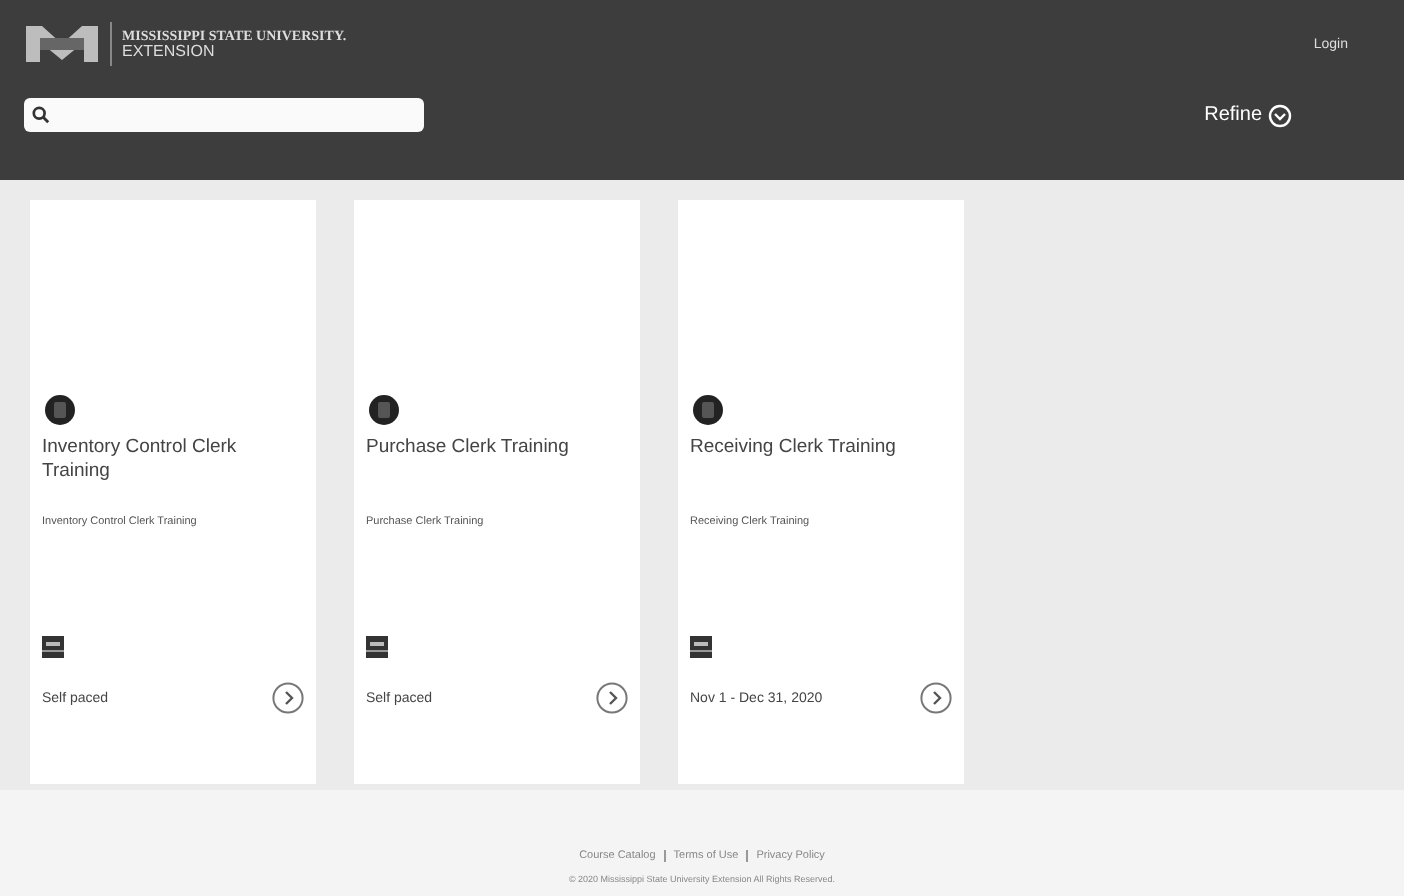 The width and height of the screenshot is (1404, 896). I want to click on university-logo-icon, so click(62, 44).